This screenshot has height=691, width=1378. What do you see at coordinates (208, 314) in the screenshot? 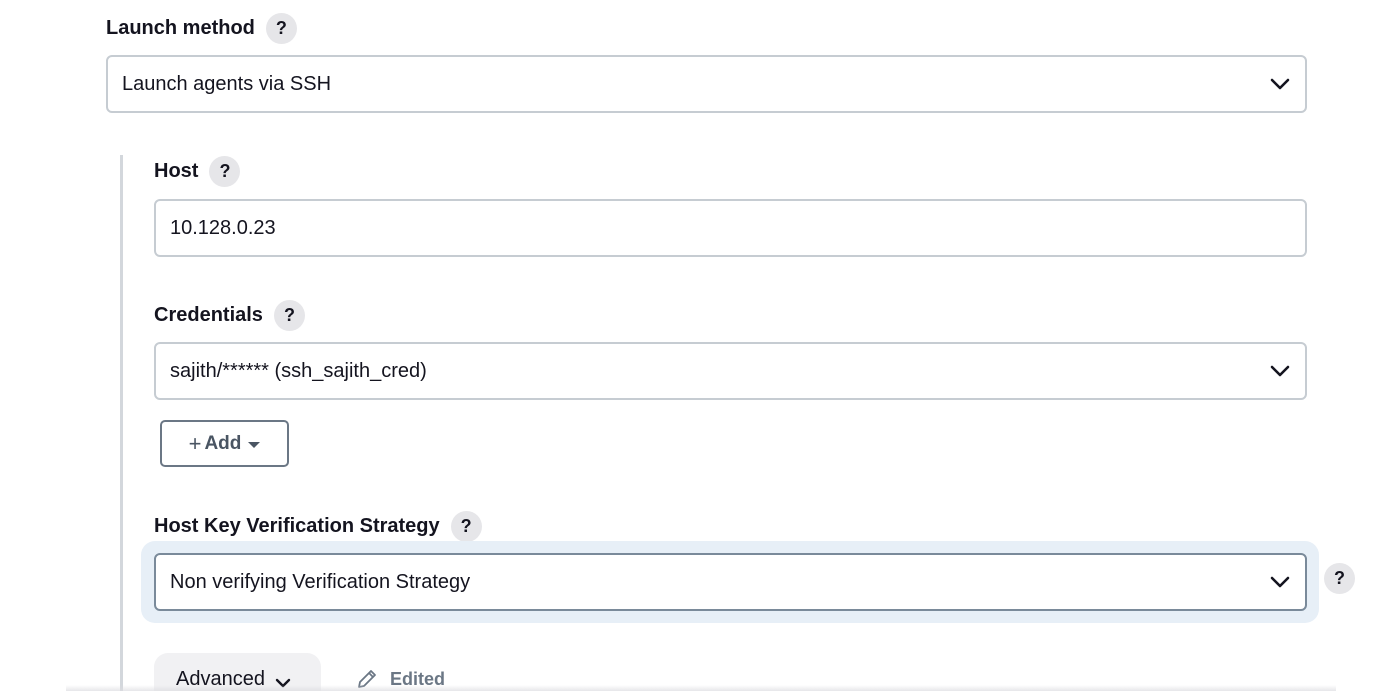
I see `credentials-label: Credentials` at bounding box center [208, 314].